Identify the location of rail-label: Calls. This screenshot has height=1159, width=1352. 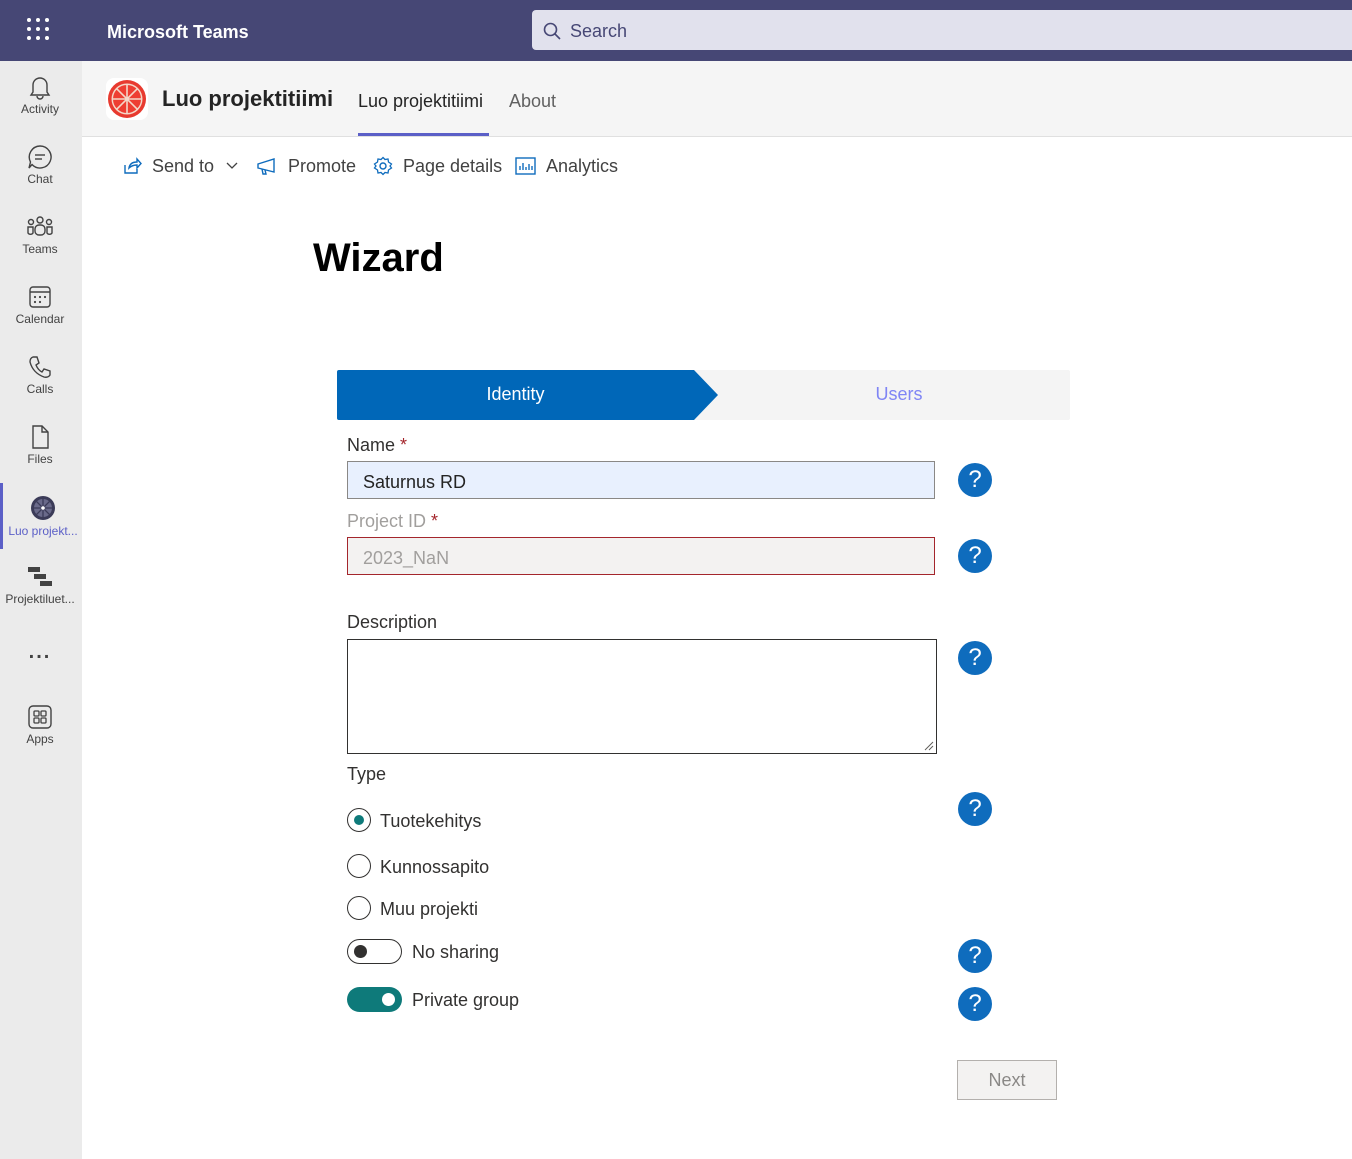
(40, 389).